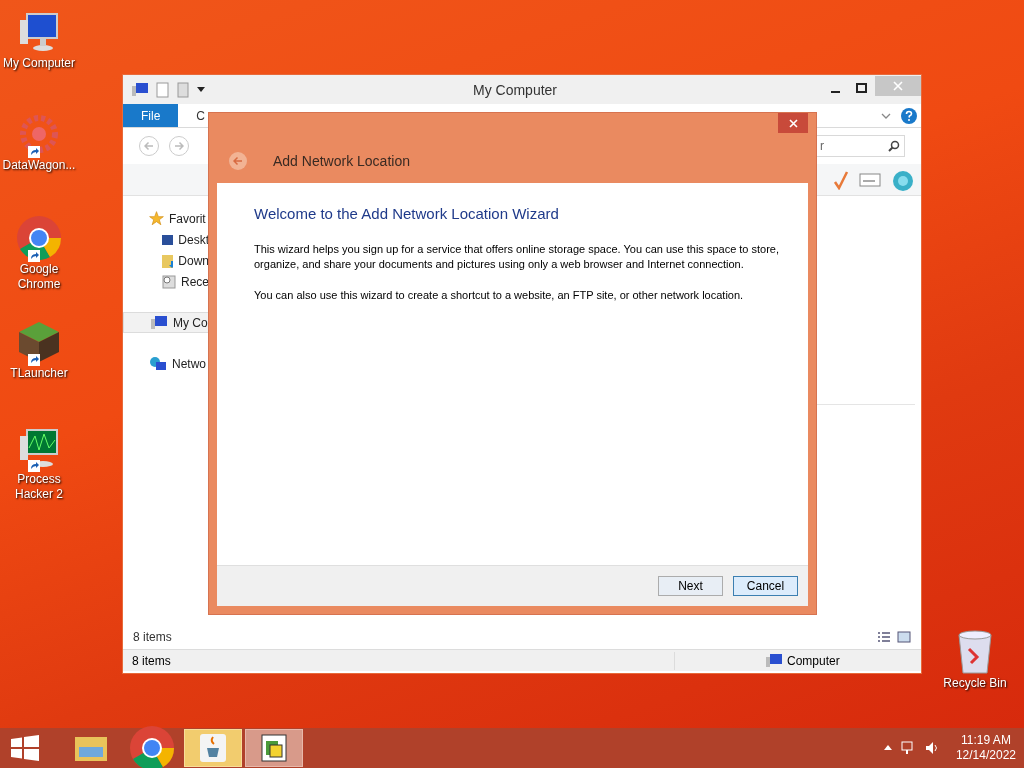 Image resolution: width=1024 pixels, height=768 pixels. Describe the element at coordinates (152, 637) in the screenshot. I see `item-count: 8 items` at that location.